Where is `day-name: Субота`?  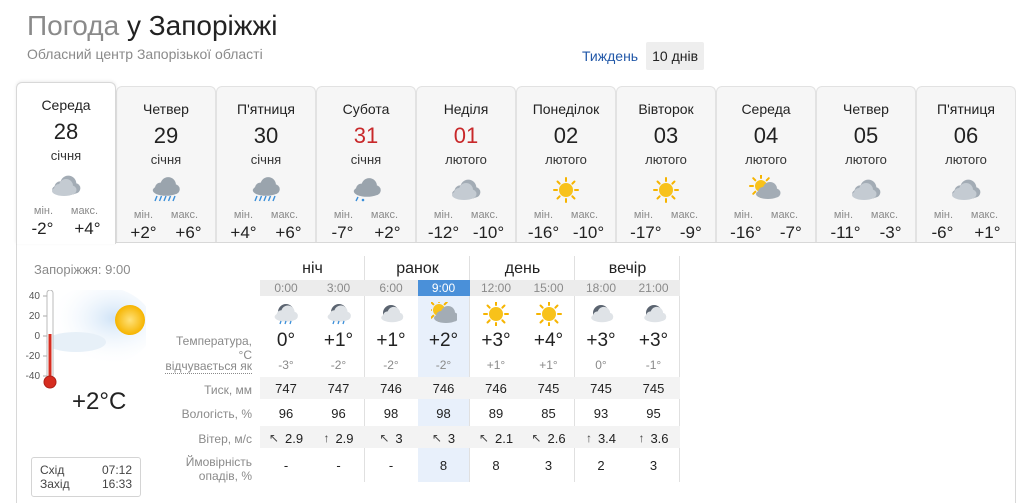
day-name: Субота is located at coordinates (366, 109).